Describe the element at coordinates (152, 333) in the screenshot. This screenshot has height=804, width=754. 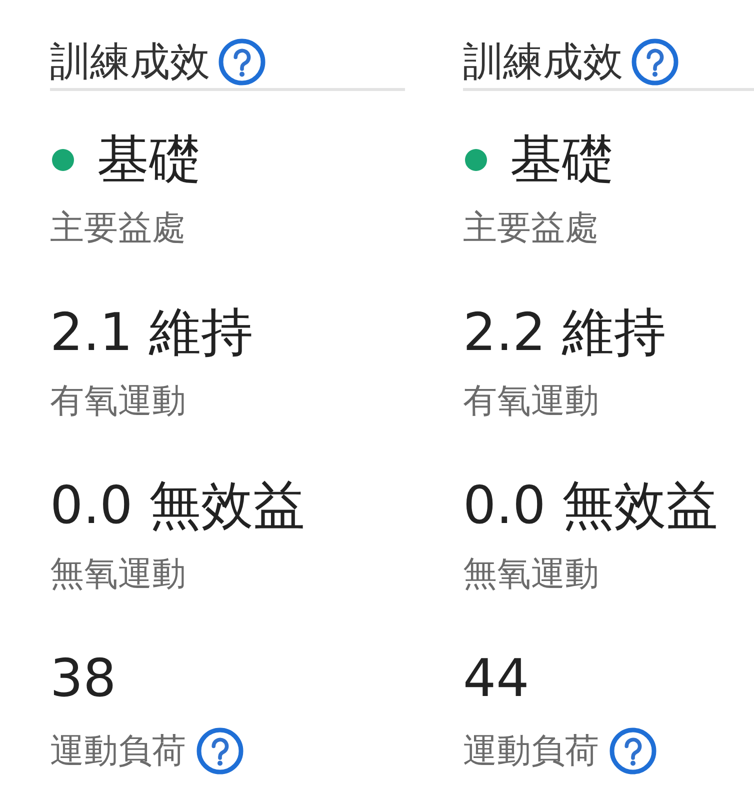
I see `metric-value: 2.1 維持` at that location.